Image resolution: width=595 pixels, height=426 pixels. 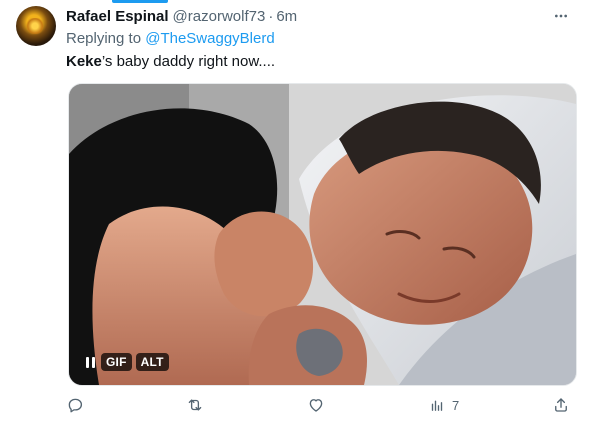 I want to click on reply-button, so click(x=75, y=405).